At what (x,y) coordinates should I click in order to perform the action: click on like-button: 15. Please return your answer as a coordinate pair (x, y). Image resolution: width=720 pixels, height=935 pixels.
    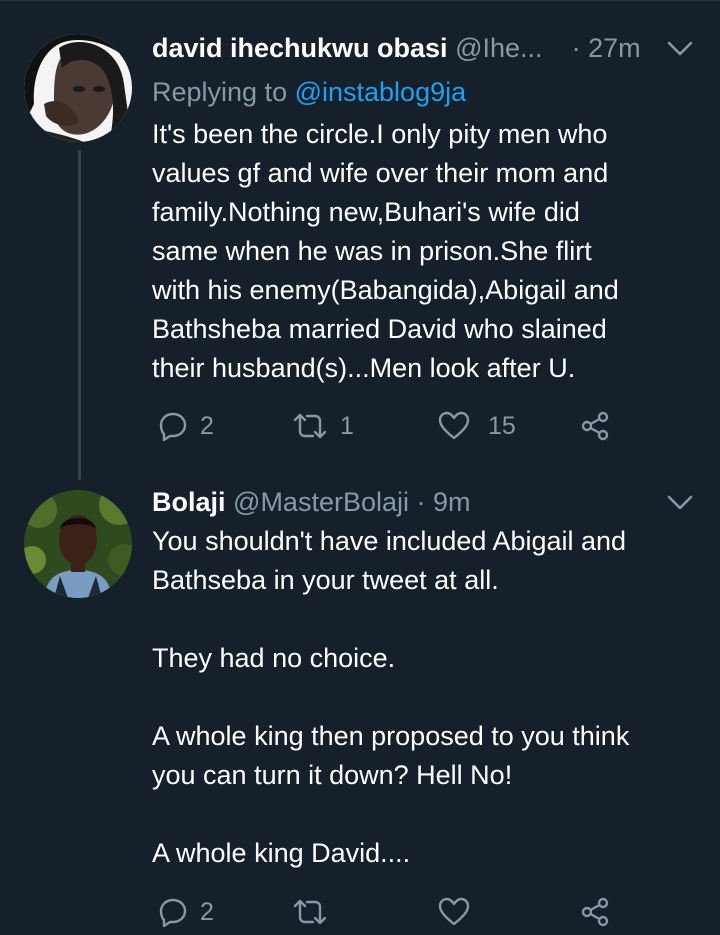
    Looking at the image, I should click on (477, 426).